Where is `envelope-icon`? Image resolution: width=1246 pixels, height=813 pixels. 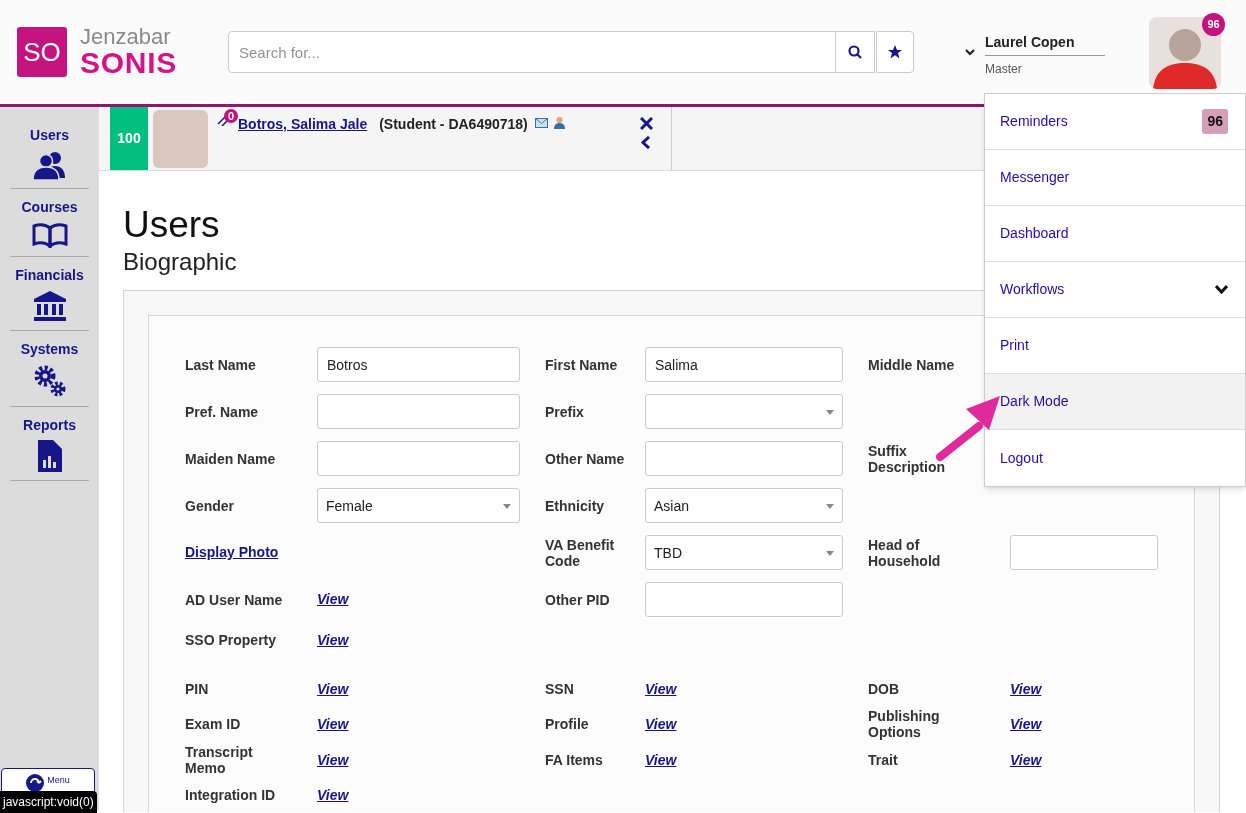 envelope-icon is located at coordinates (541, 123).